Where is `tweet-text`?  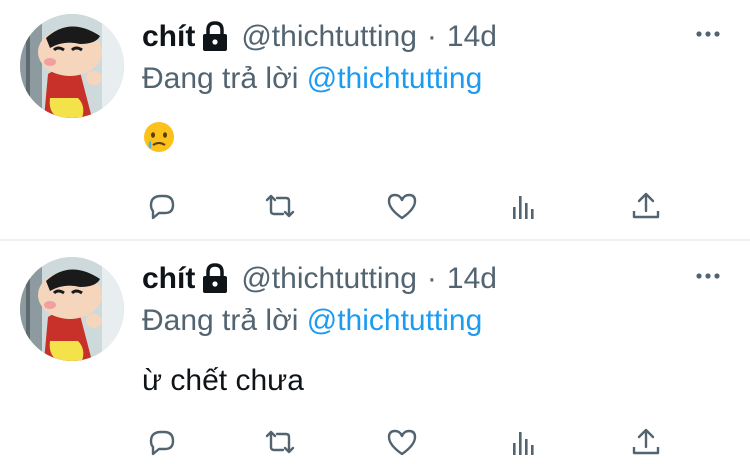
tweet-text is located at coordinates (159, 142).